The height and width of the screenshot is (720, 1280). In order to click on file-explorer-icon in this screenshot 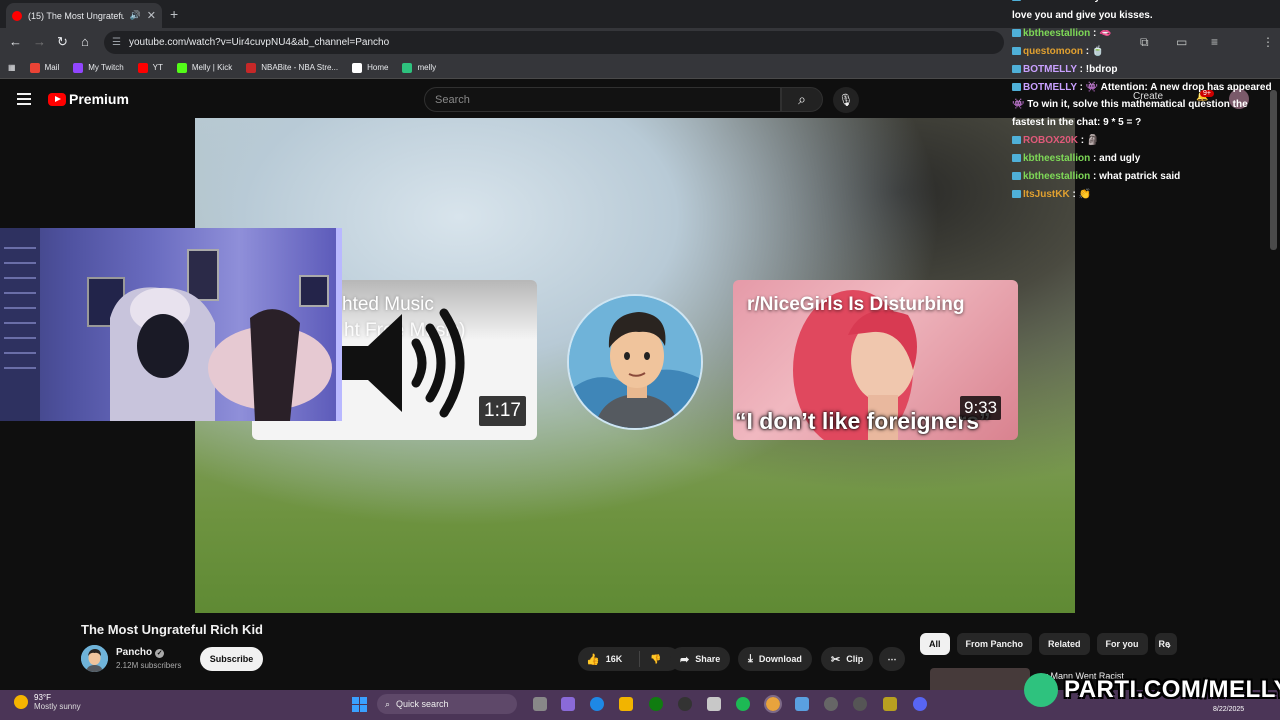, I will do `click(626, 704)`.